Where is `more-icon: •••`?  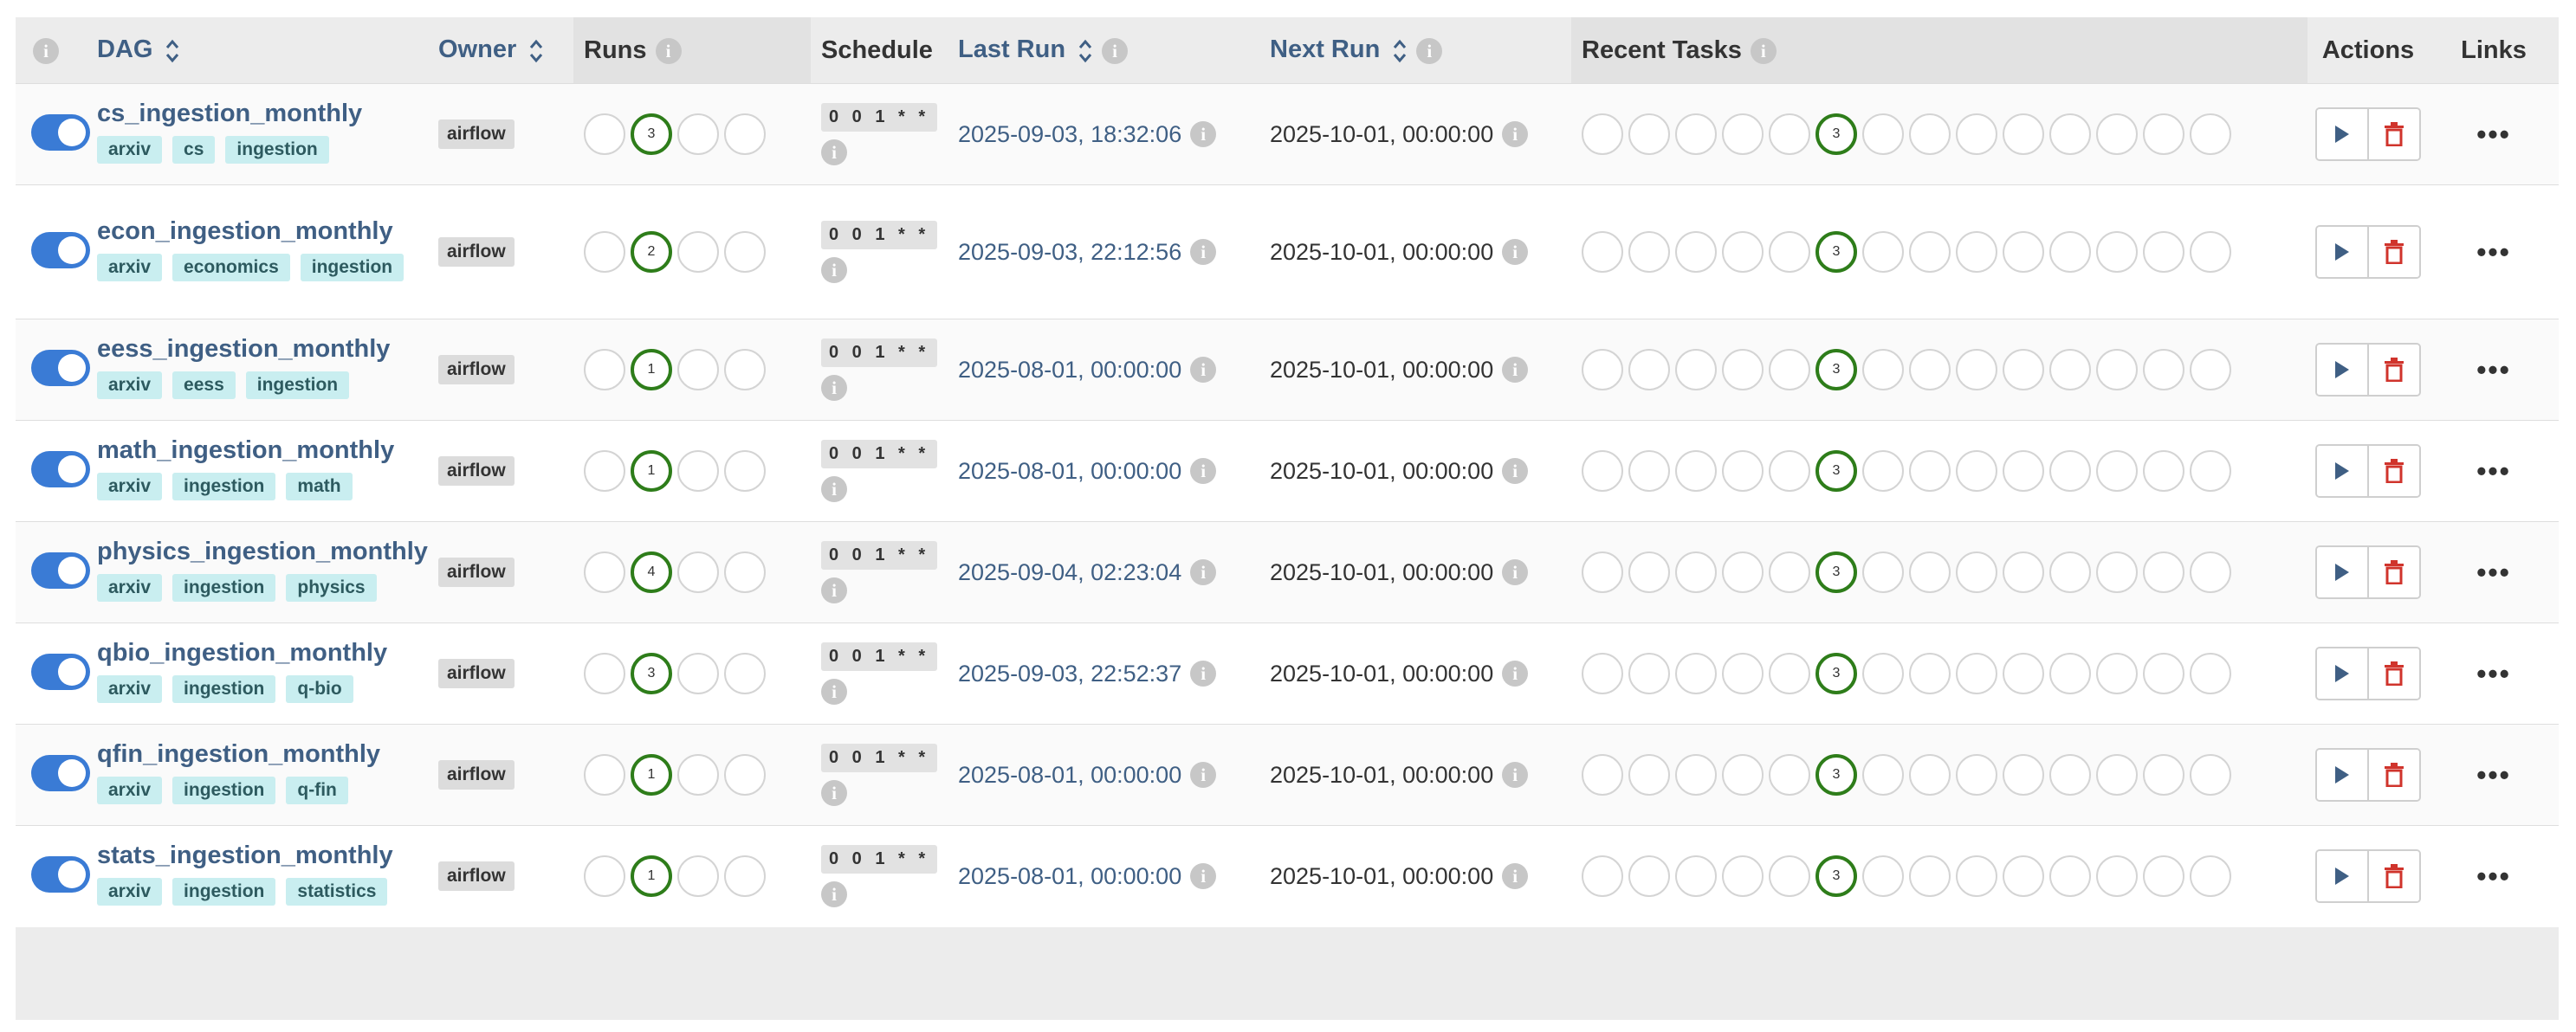 more-icon: ••• is located at coordinates (2493, 673).